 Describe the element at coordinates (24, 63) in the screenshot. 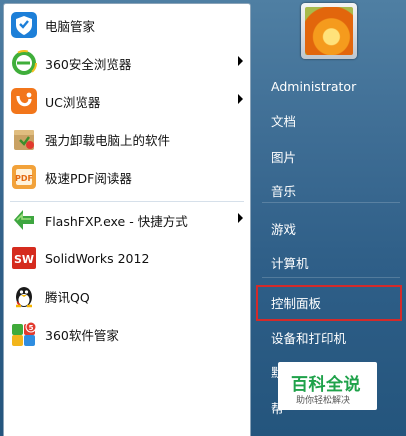

I see `360-browser-icon` at that location.